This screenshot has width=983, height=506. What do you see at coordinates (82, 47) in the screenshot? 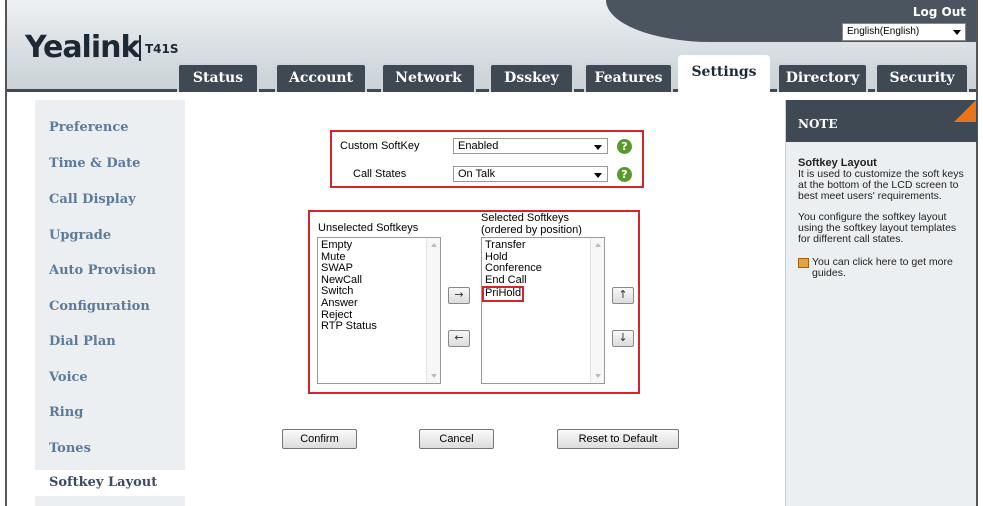
I see `yealink-logo: Yealink` at bounding box center [82, 47].